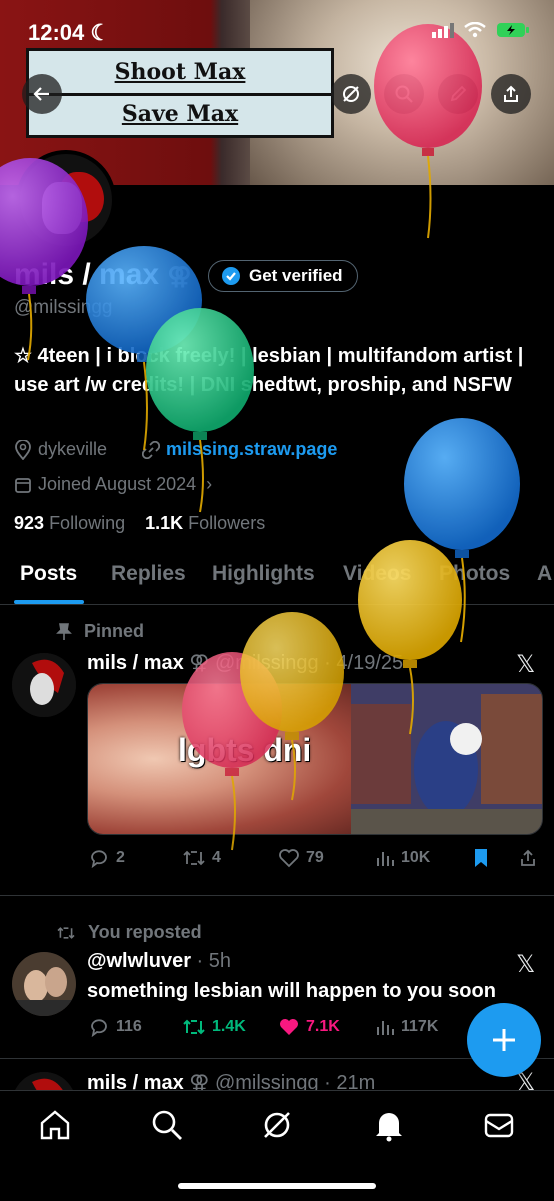  What do you see at coordinates (100, 631) in the screenshot?
I see `pinned-label: Pinned` at bounding box center [100, 631].